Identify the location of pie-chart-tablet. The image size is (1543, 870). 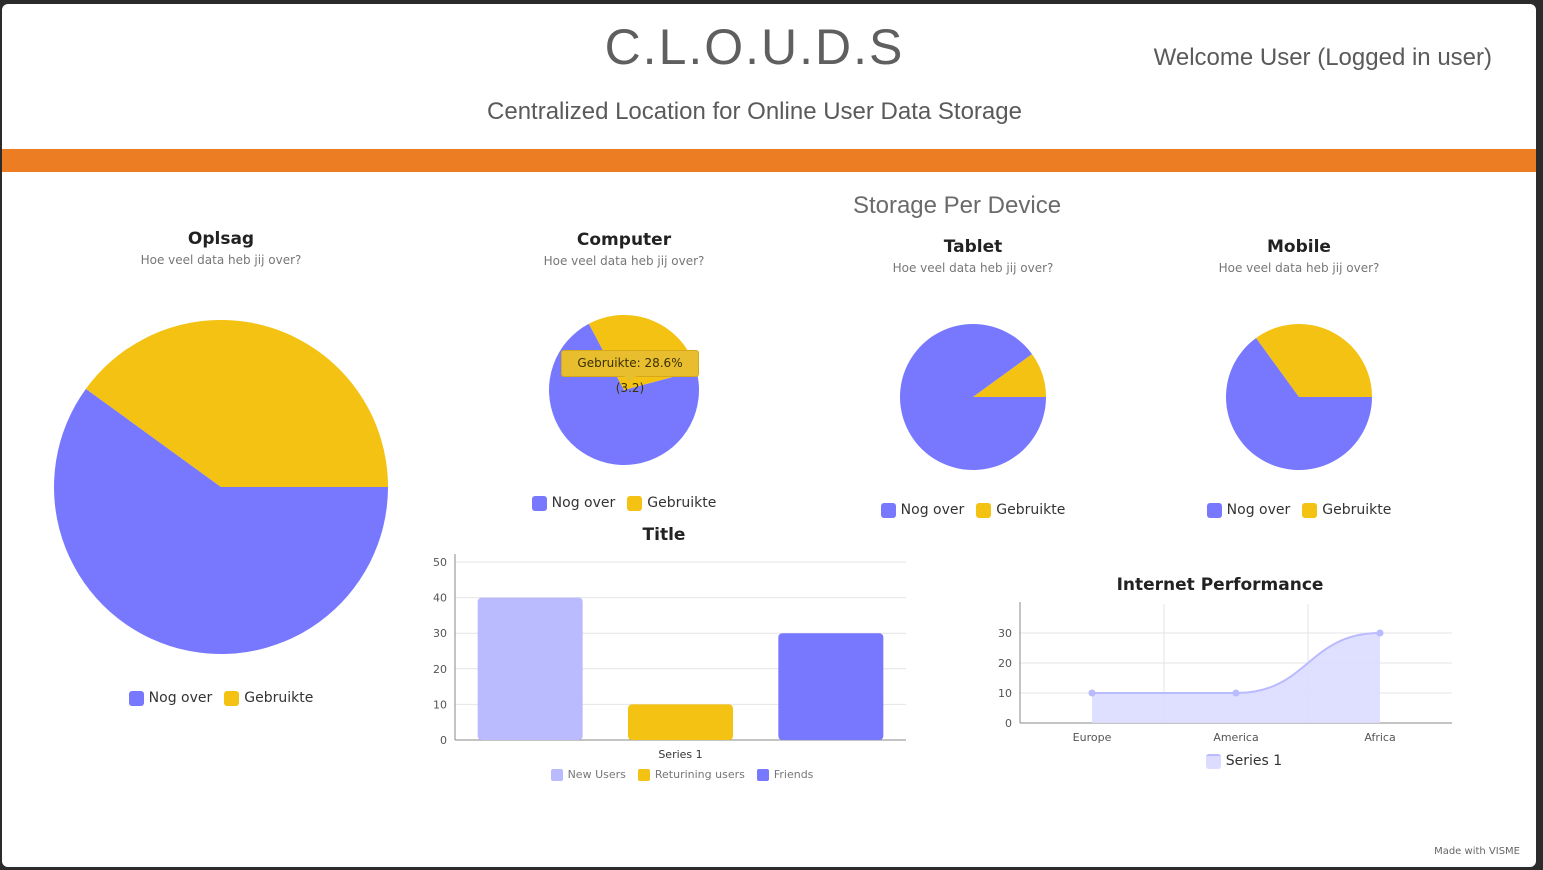
(972, 396).